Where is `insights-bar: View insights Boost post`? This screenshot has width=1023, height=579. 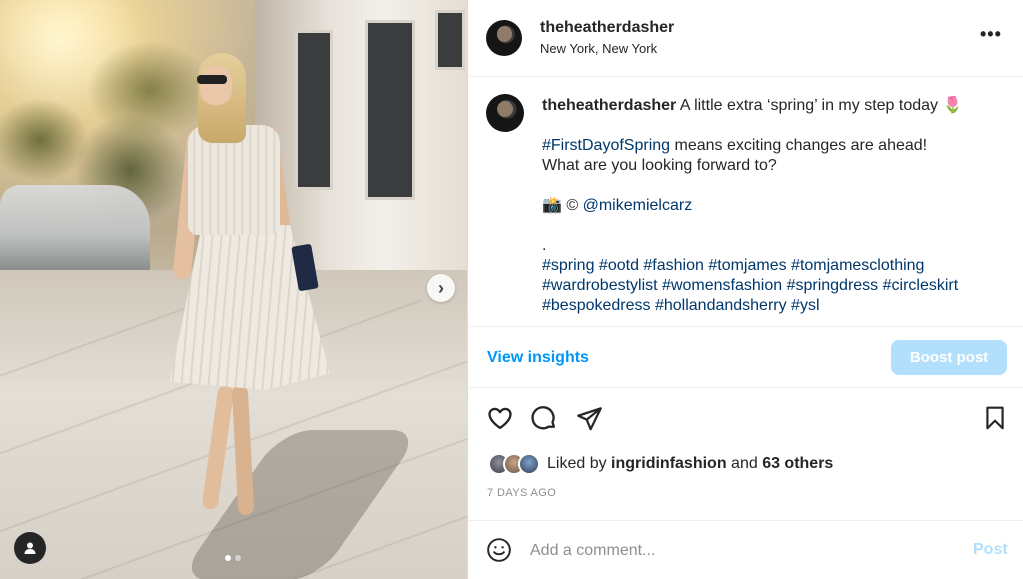
insights-bar: View insights Boost post is located at coordinates (745, 357).